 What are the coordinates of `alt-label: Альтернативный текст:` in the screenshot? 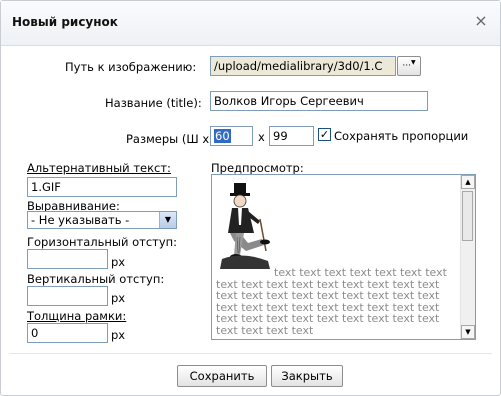 It's located at (99, 168).